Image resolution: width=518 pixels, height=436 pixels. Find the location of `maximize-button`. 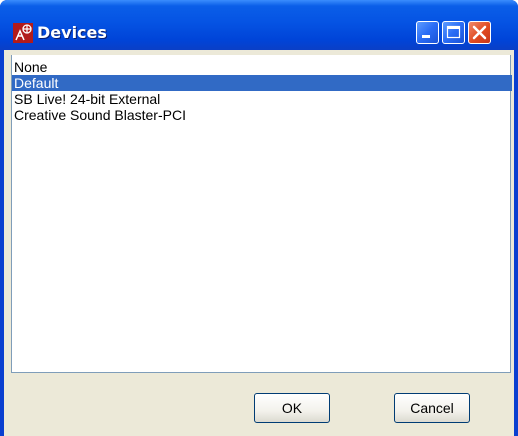

maximize-button is located at coordinates (453, 32).